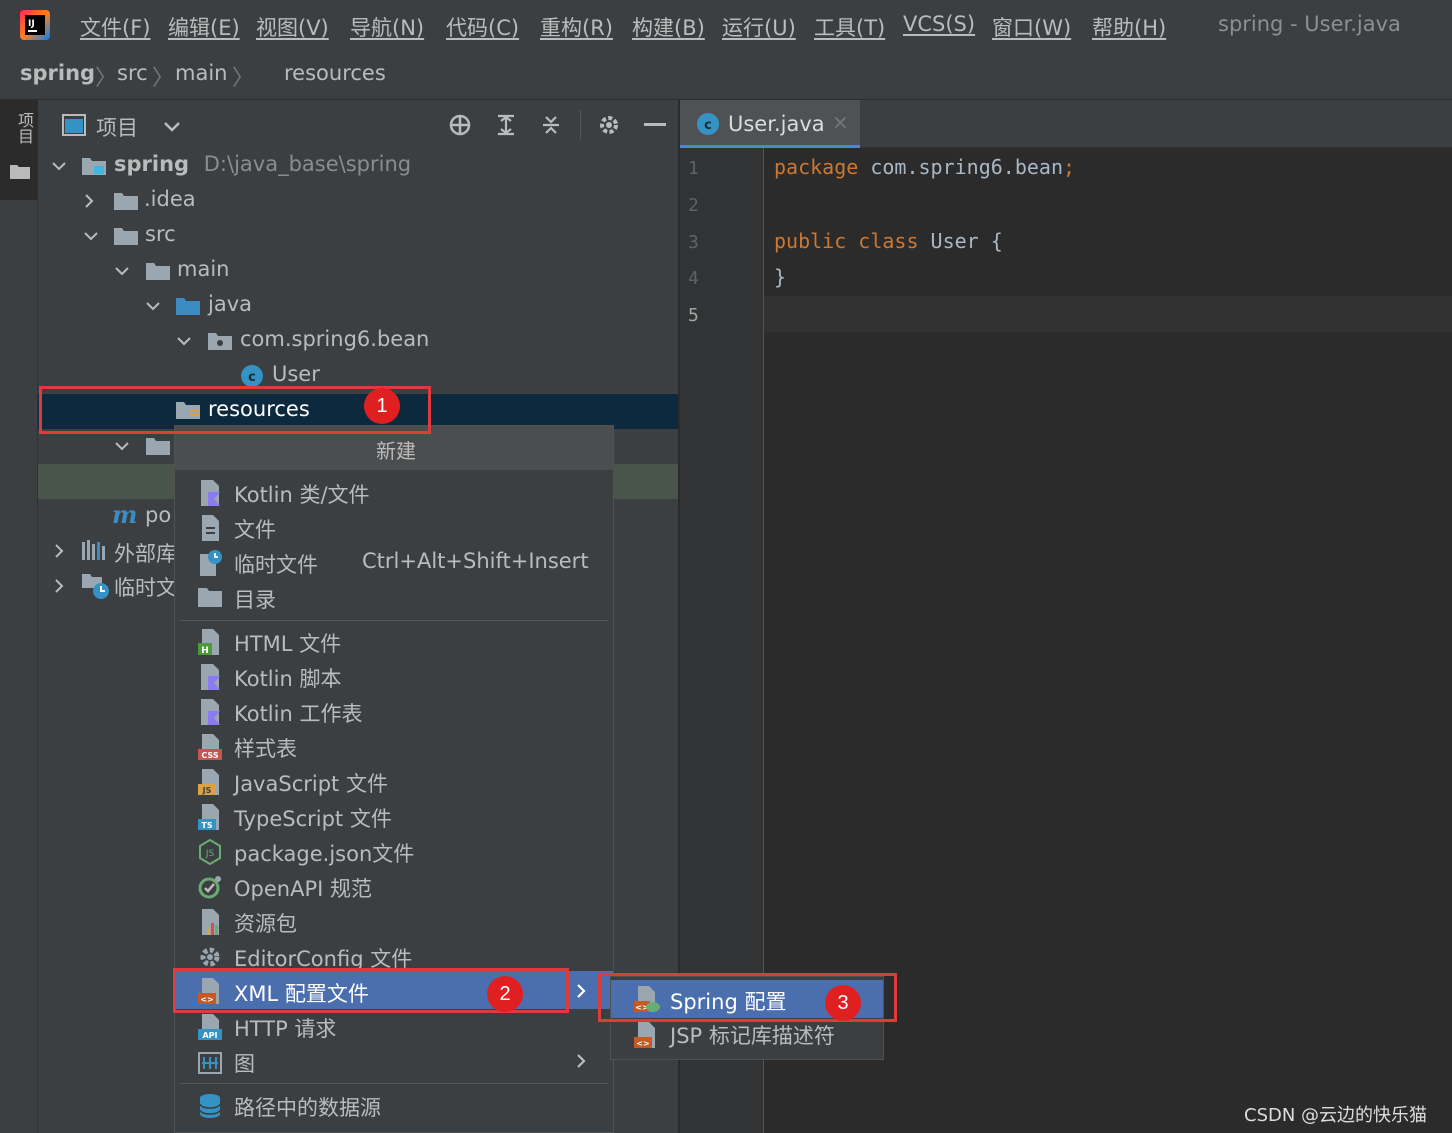 This screenshot has height=1133, width=1452. Describe the element at coordinates (693, 315) in the screenshot. I see `line-number: 5` at that location.